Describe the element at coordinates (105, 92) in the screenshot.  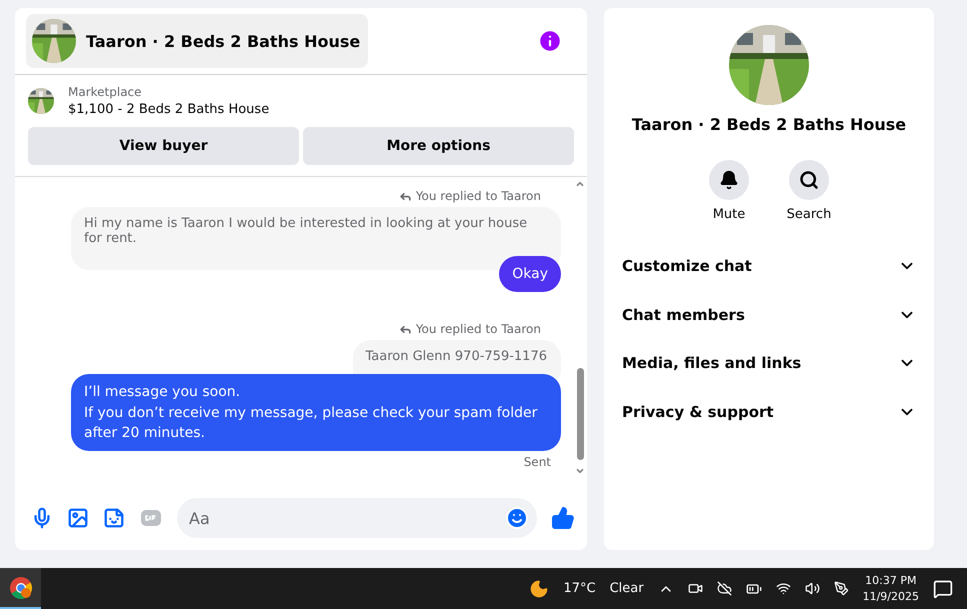
I see `listing-source: Marketplace` at that location.